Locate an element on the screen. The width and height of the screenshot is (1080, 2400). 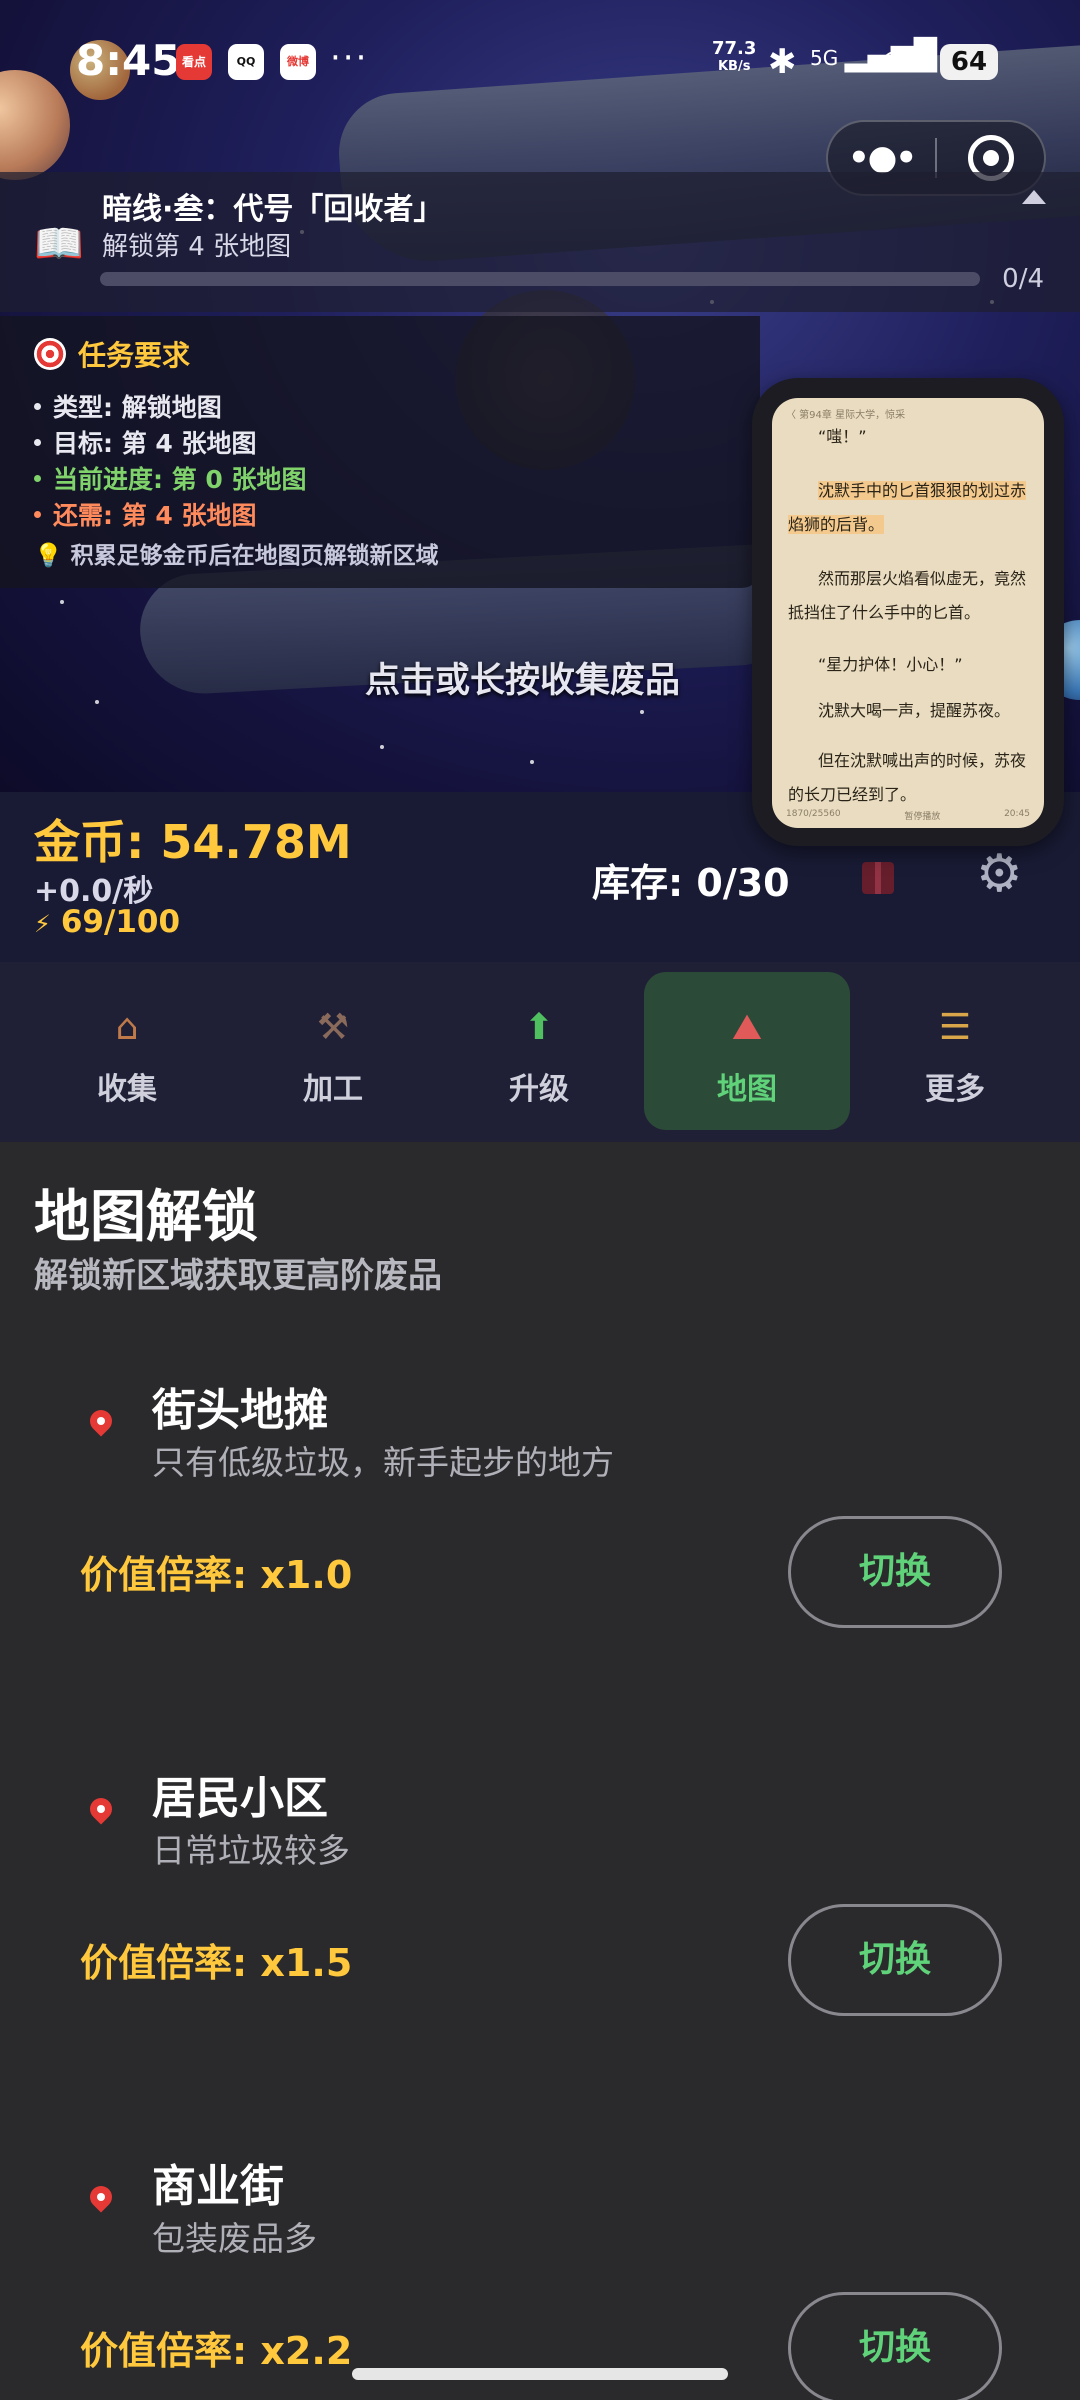
reader-chapter: 〈 第94章 星际大学，惊采 is located at coordinates (846, 415).